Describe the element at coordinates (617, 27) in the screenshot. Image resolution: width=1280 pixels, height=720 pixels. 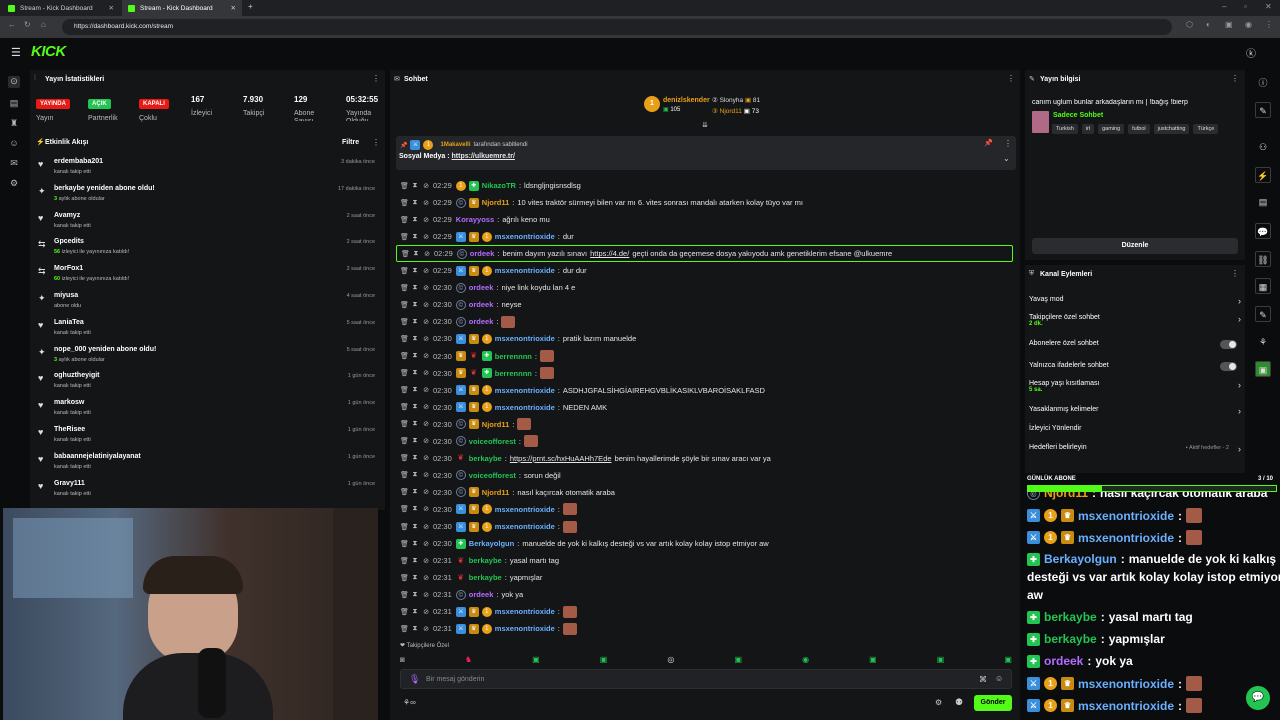
I see `address-bar: https://dashboard.kick.com/stream` at that location.